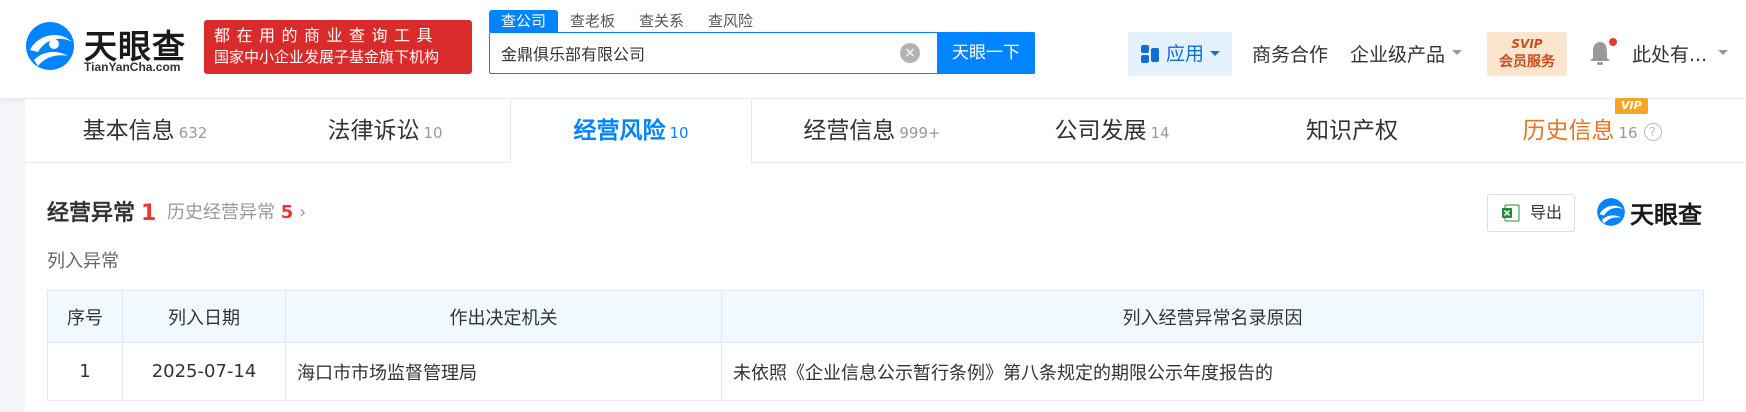  I want to click on section-title: 经营异常 1, so click(101, 211).